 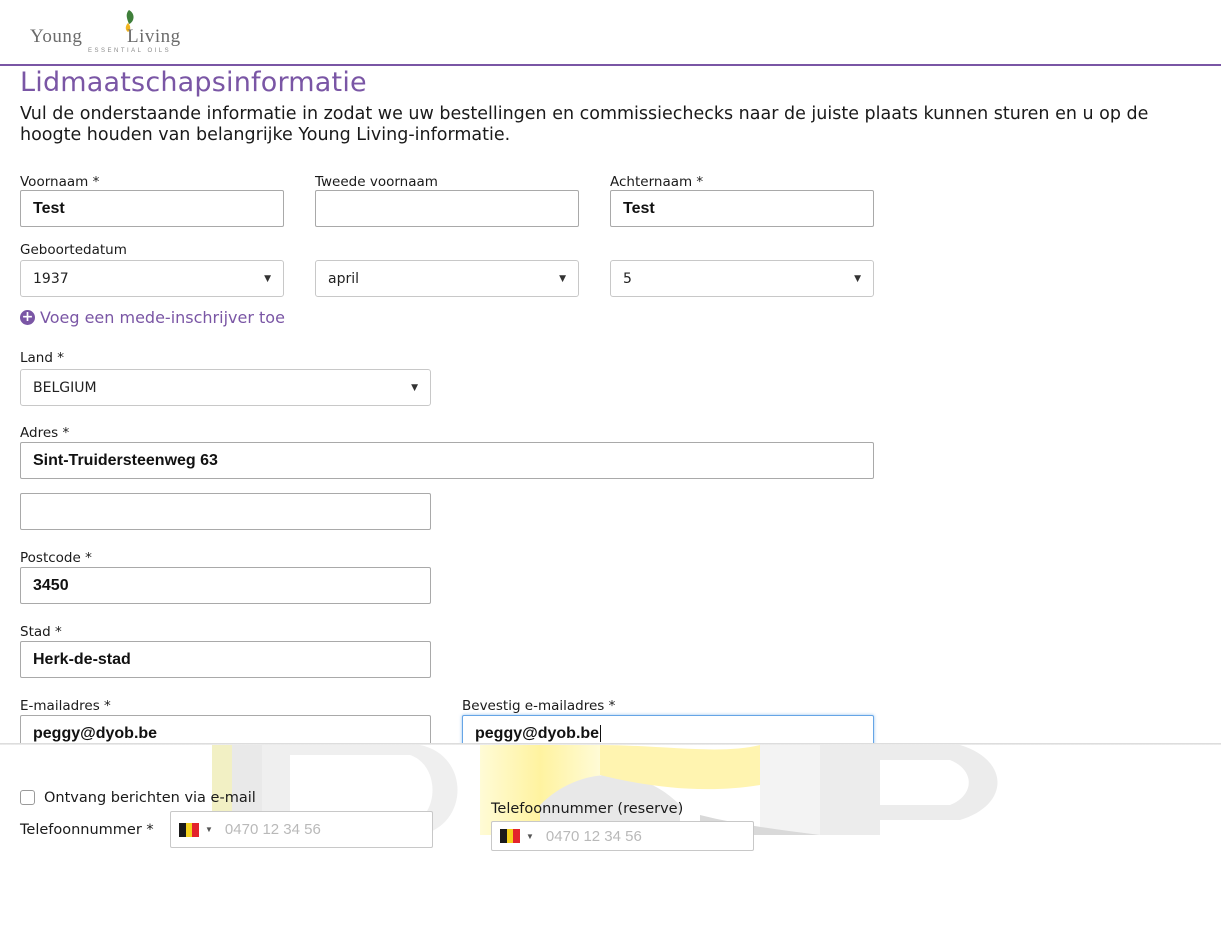 I want to click on young-living-logo: Young Living ESSENTIAL OILS, so click(x=117, y=29).